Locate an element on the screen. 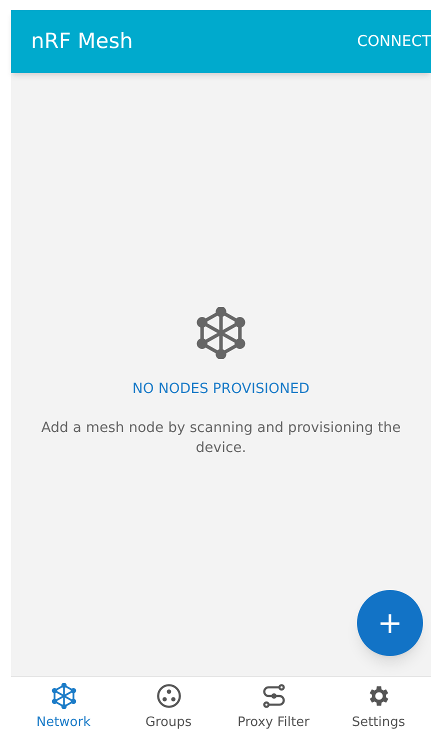 This screenshot has height=738, width=431. nav-tab: Settings is located at coordinates (378, 707).